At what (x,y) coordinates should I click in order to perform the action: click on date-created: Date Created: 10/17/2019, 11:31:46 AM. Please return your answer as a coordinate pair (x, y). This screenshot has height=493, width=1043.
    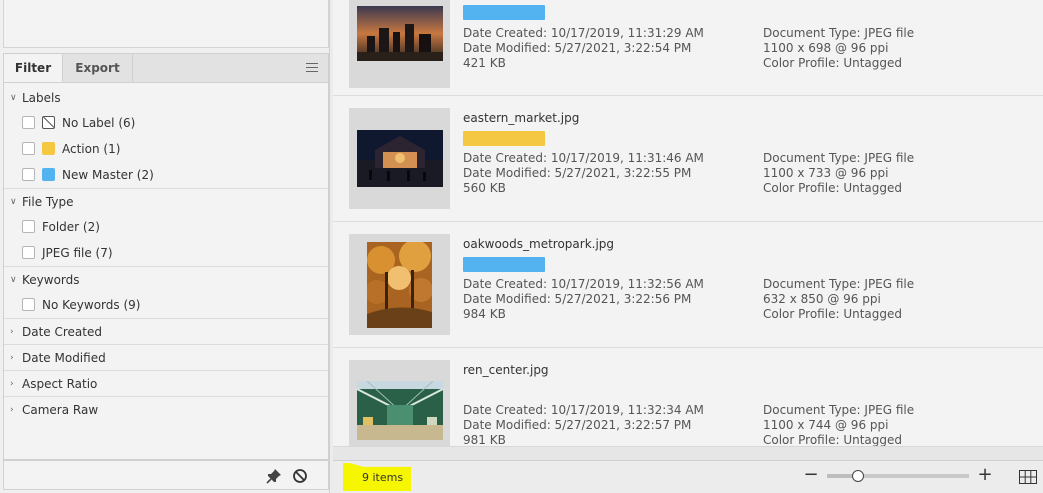
    Looking at the image, I should click on (583, 158).